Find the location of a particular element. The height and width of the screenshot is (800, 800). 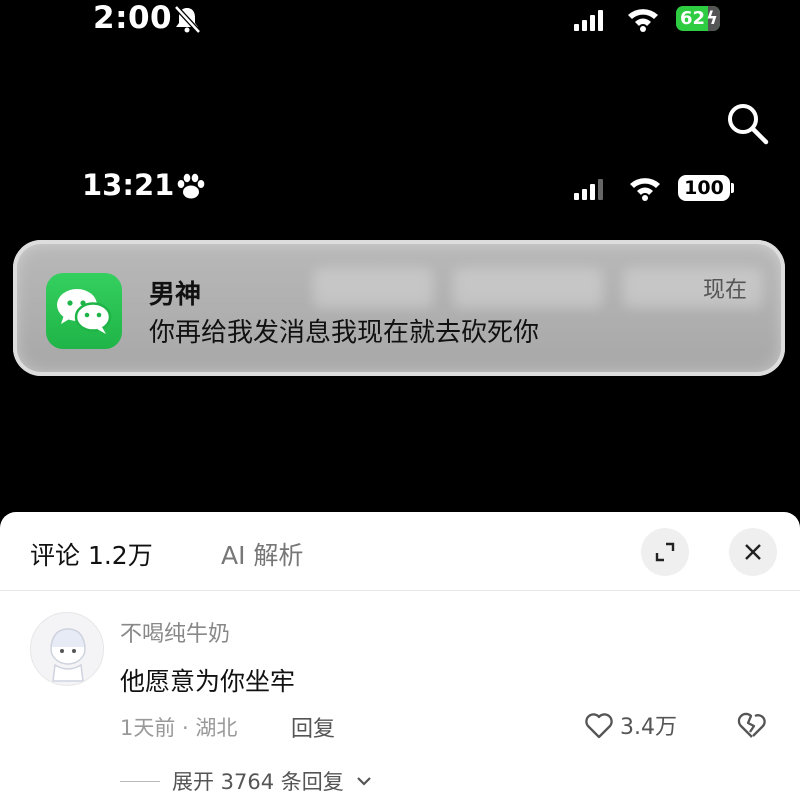

comment-text: 他愿意为你坐牢 is located at coordinates (208, 681).